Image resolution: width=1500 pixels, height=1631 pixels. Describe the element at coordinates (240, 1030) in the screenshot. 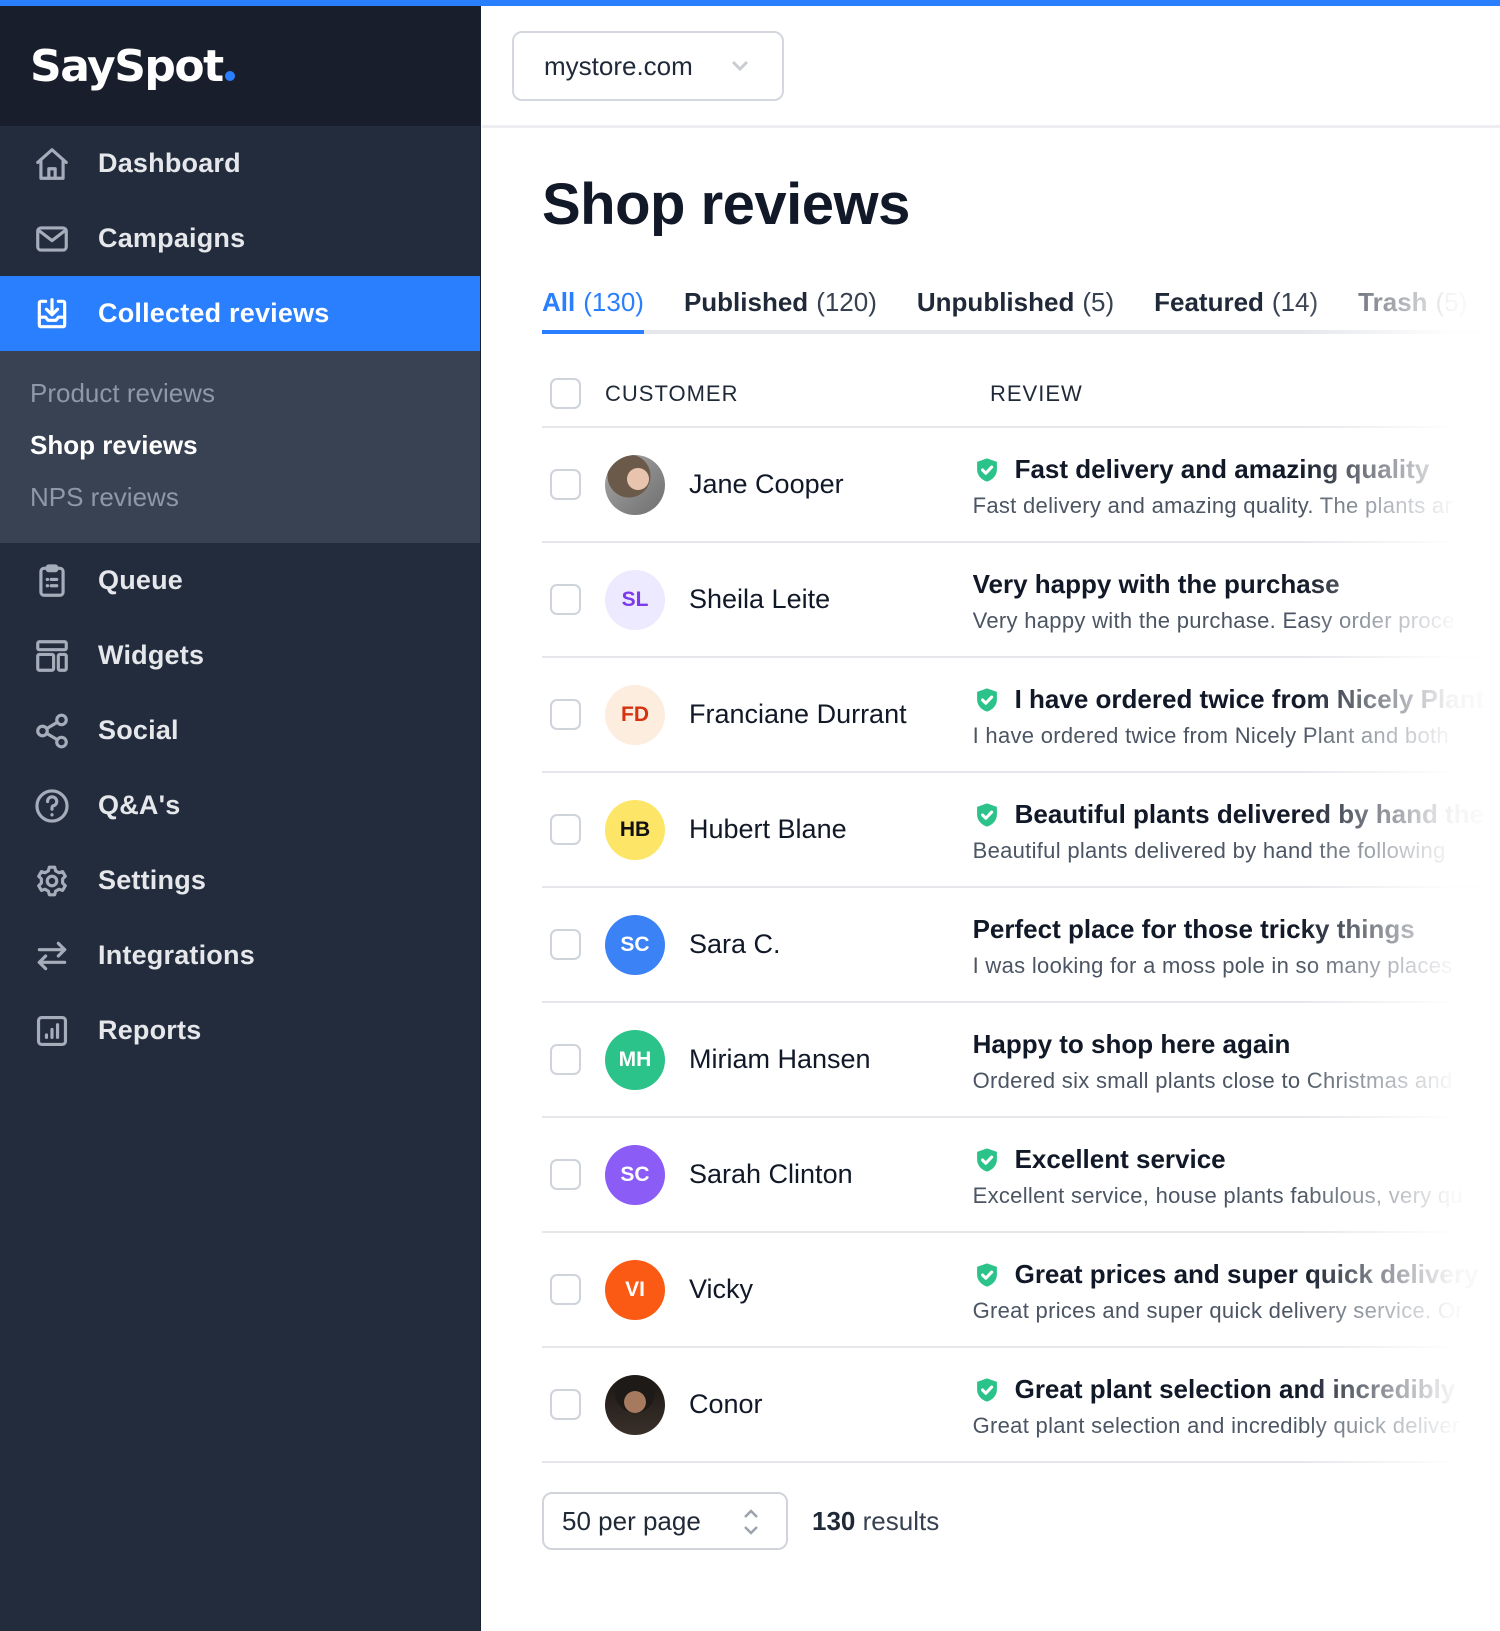

I see `sidebar-item-reports: Reports` at that location.